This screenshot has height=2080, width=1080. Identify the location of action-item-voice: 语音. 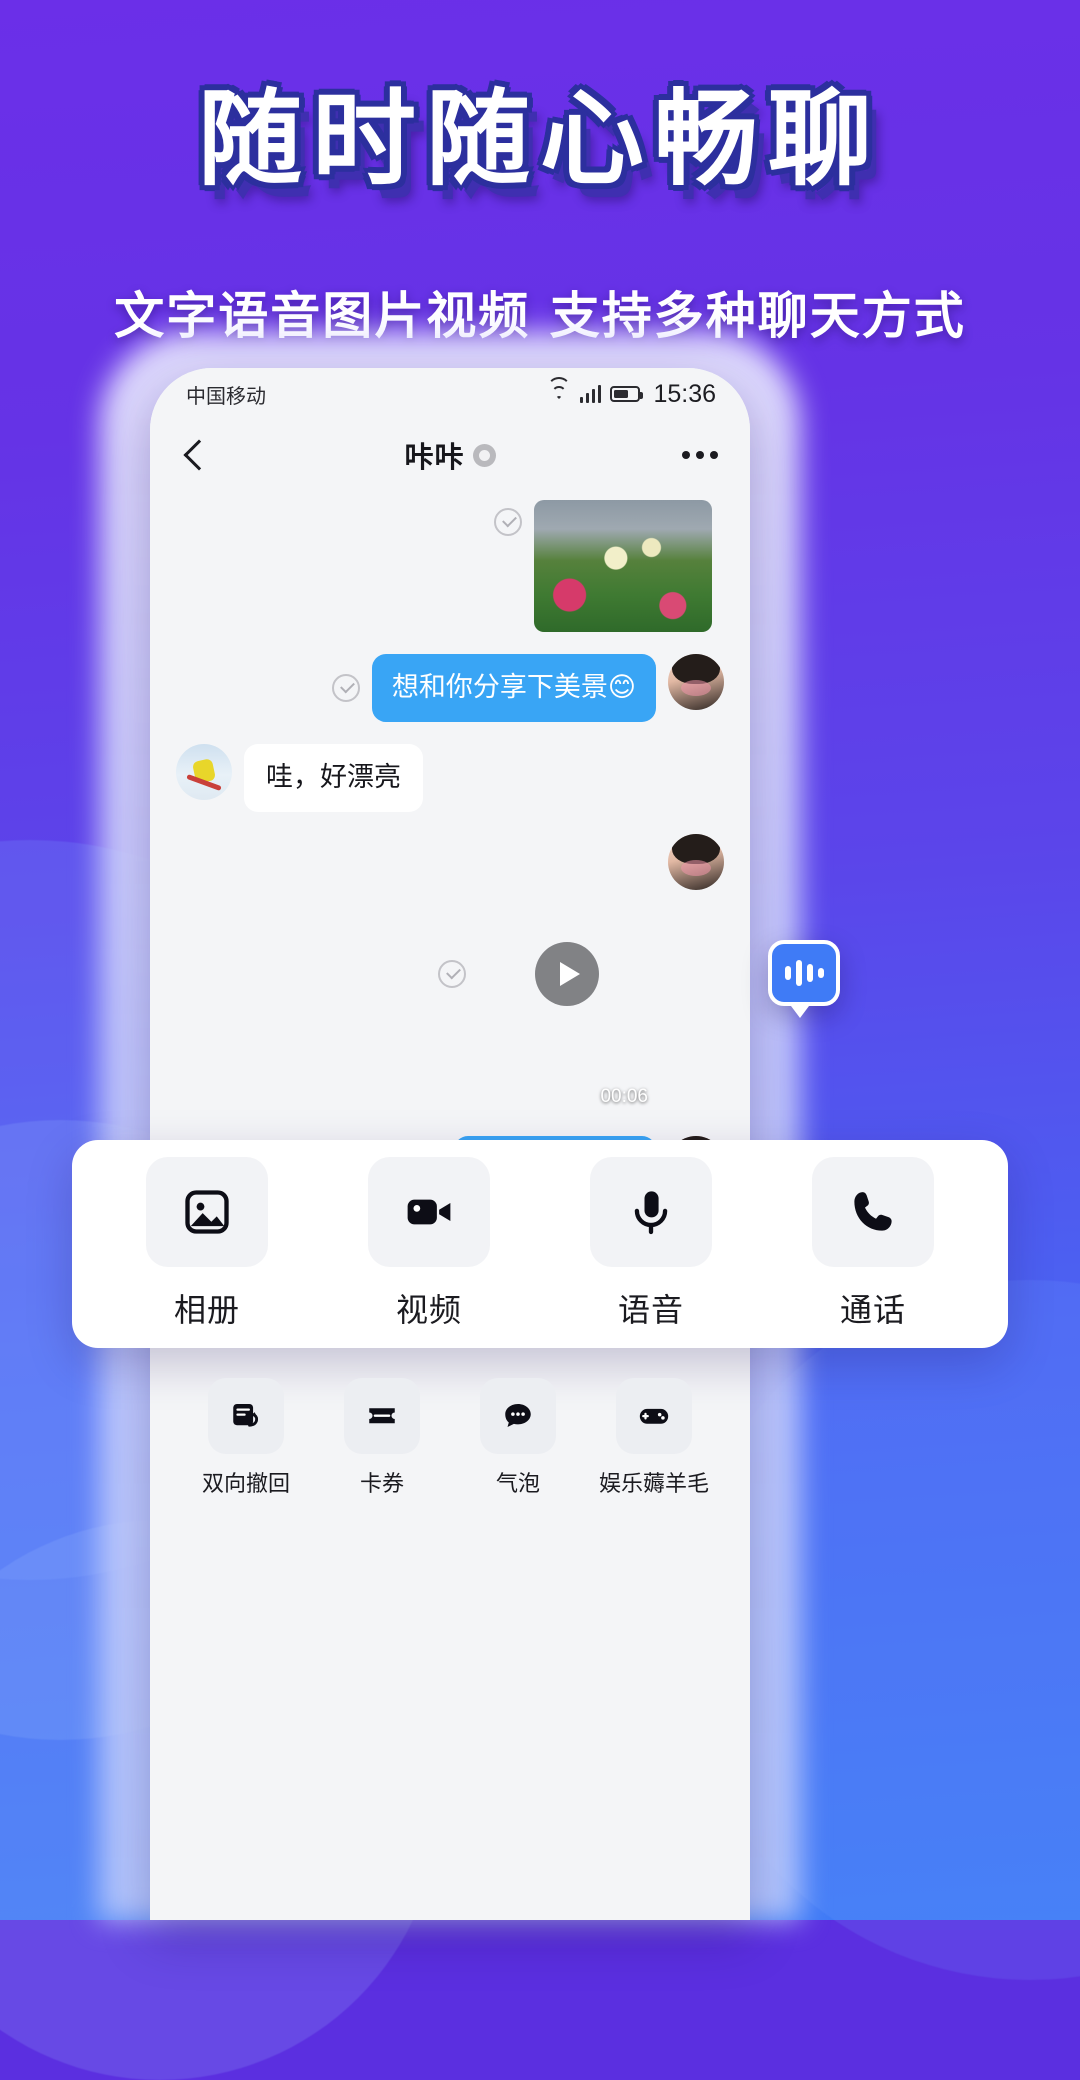
(651, 1244).